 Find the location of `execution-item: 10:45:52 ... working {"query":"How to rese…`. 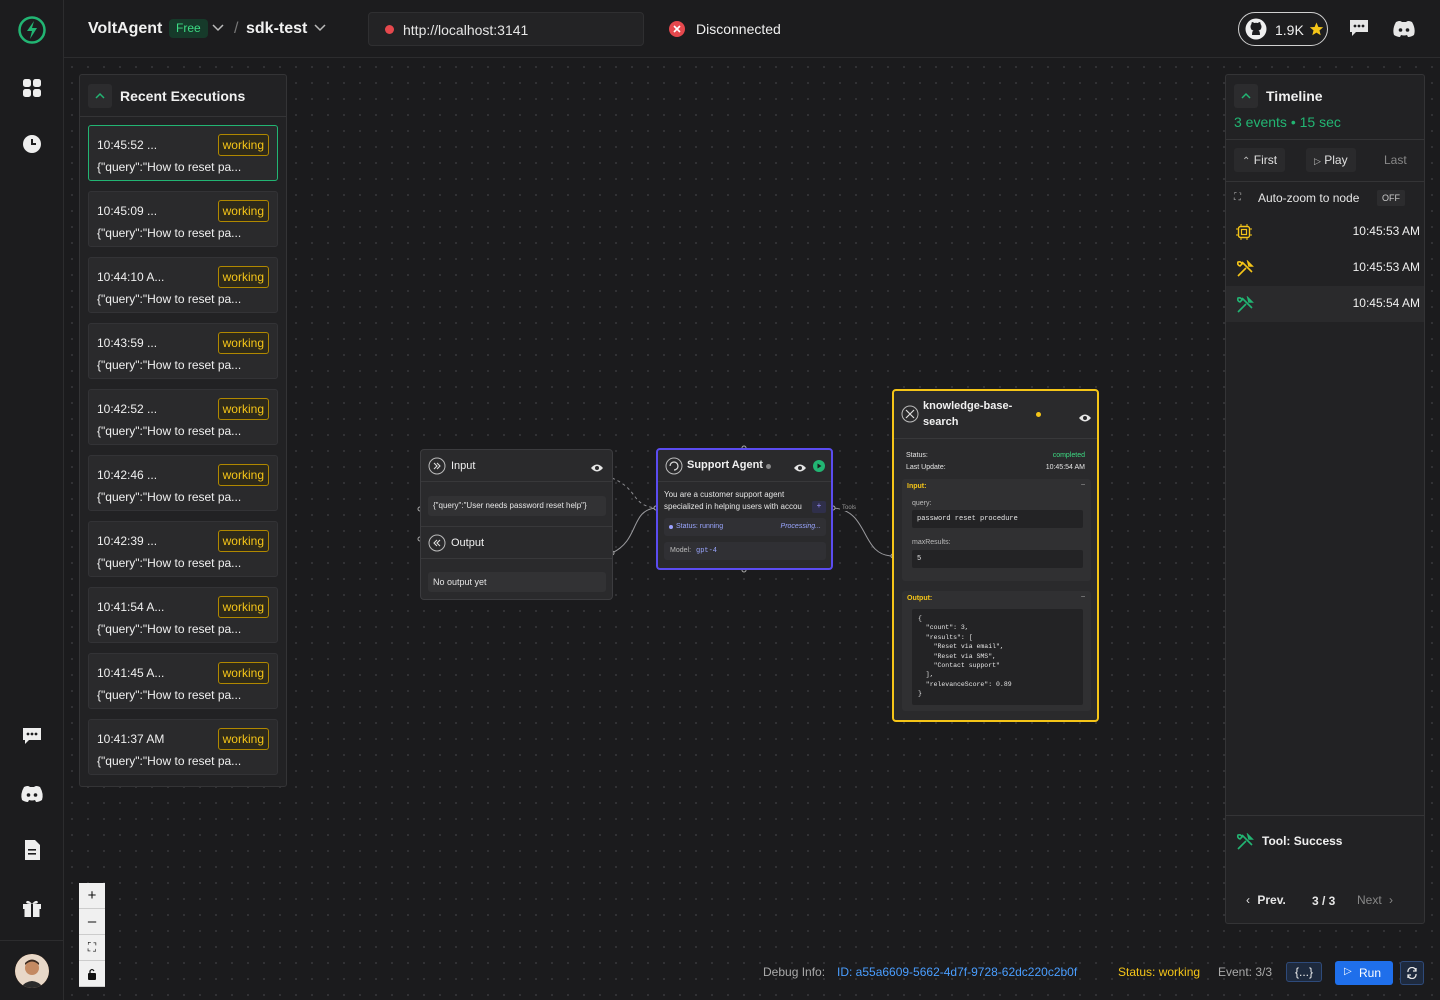

execution-item: 10:45:52 ... working {"query":"How to rese… is located at coordinates (183, 153).